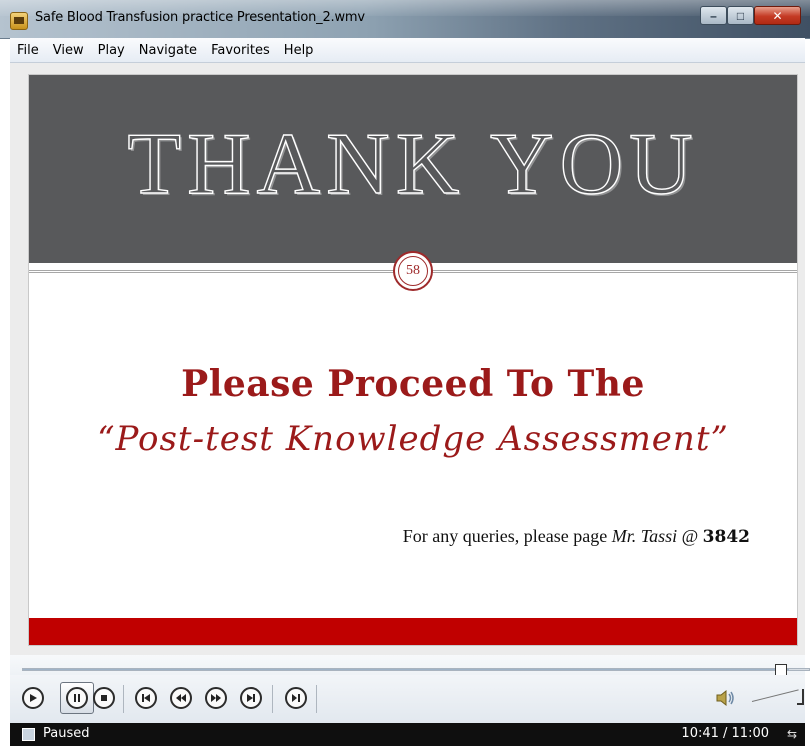 This screenshot has width=810, height=746. Describe the element at coordinates (713, 15) in the screenshot. I see `minimize-button: –` at that location.